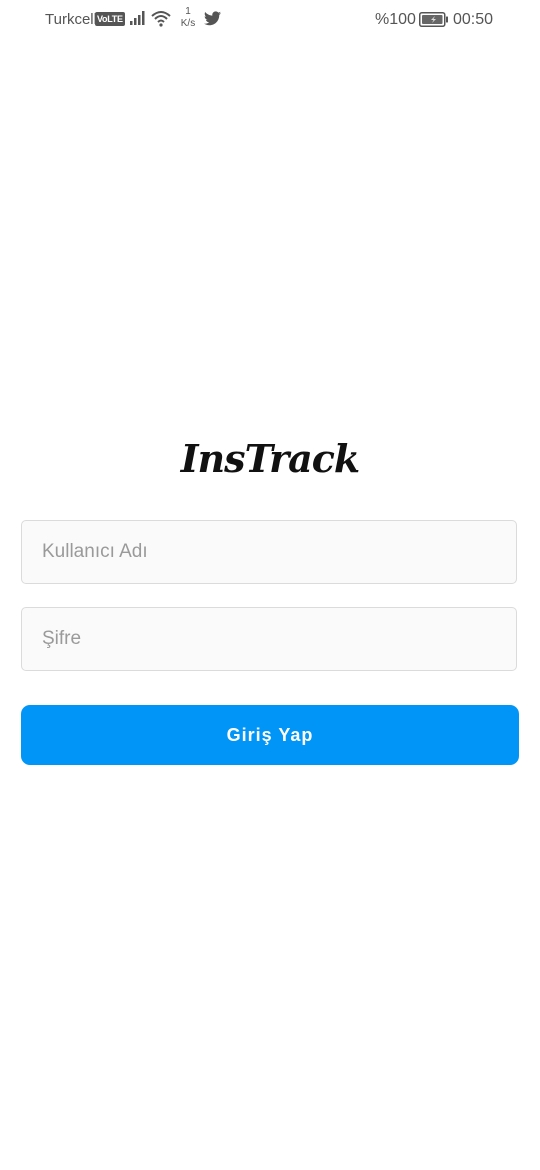  I want to click on volte-badge: VoLTE, so click(110, 19).